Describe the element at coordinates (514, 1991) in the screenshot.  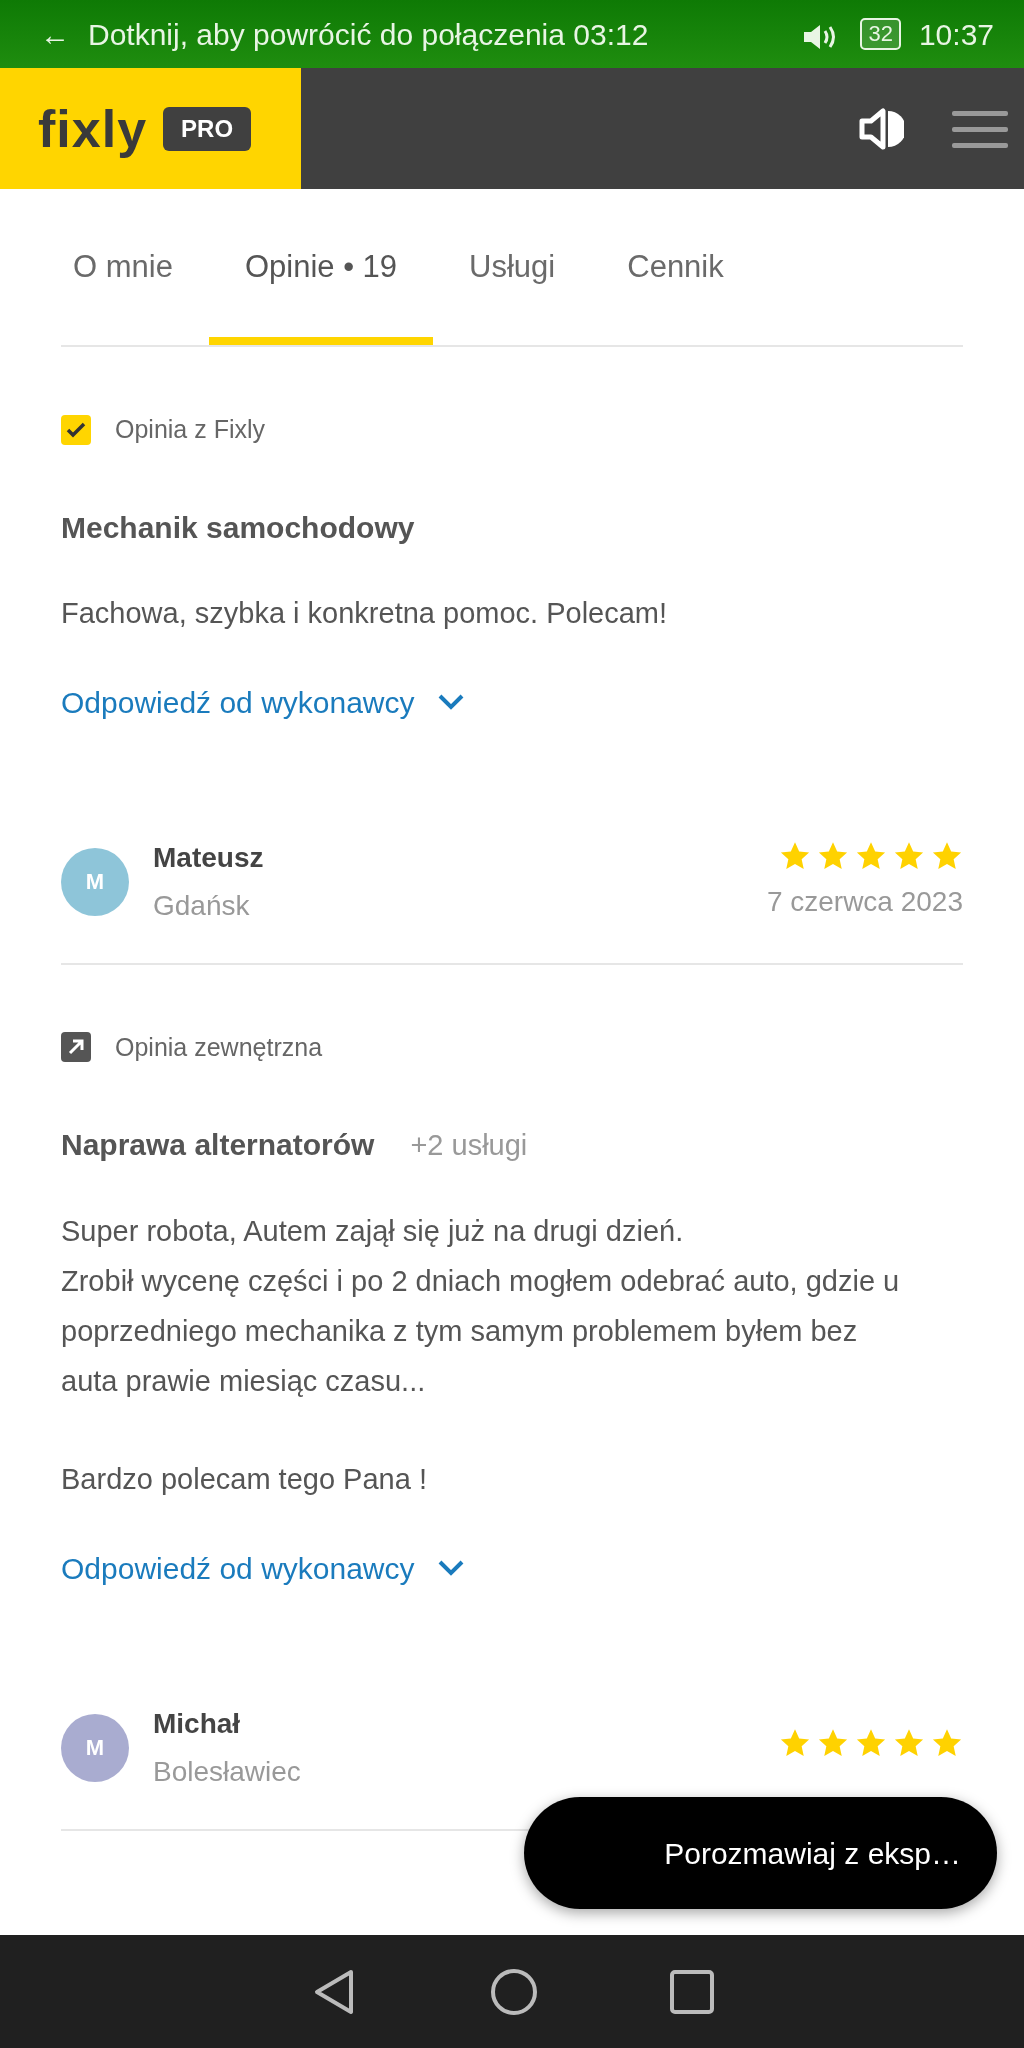
I see `home-icon` at that location.